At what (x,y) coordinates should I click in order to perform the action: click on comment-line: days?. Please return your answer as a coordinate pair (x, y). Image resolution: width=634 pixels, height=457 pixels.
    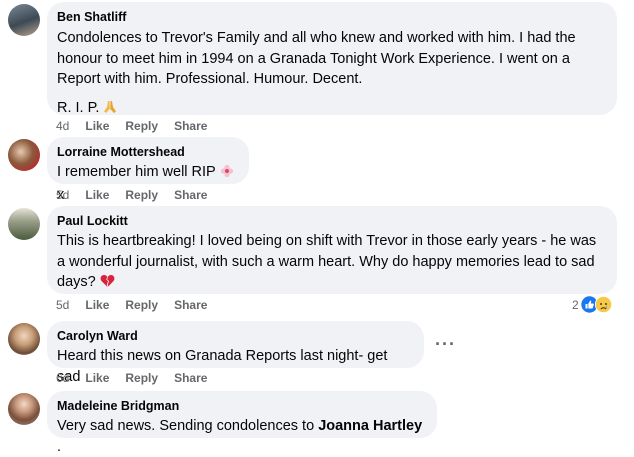
    Looking at the image, I should click on (76, 282).